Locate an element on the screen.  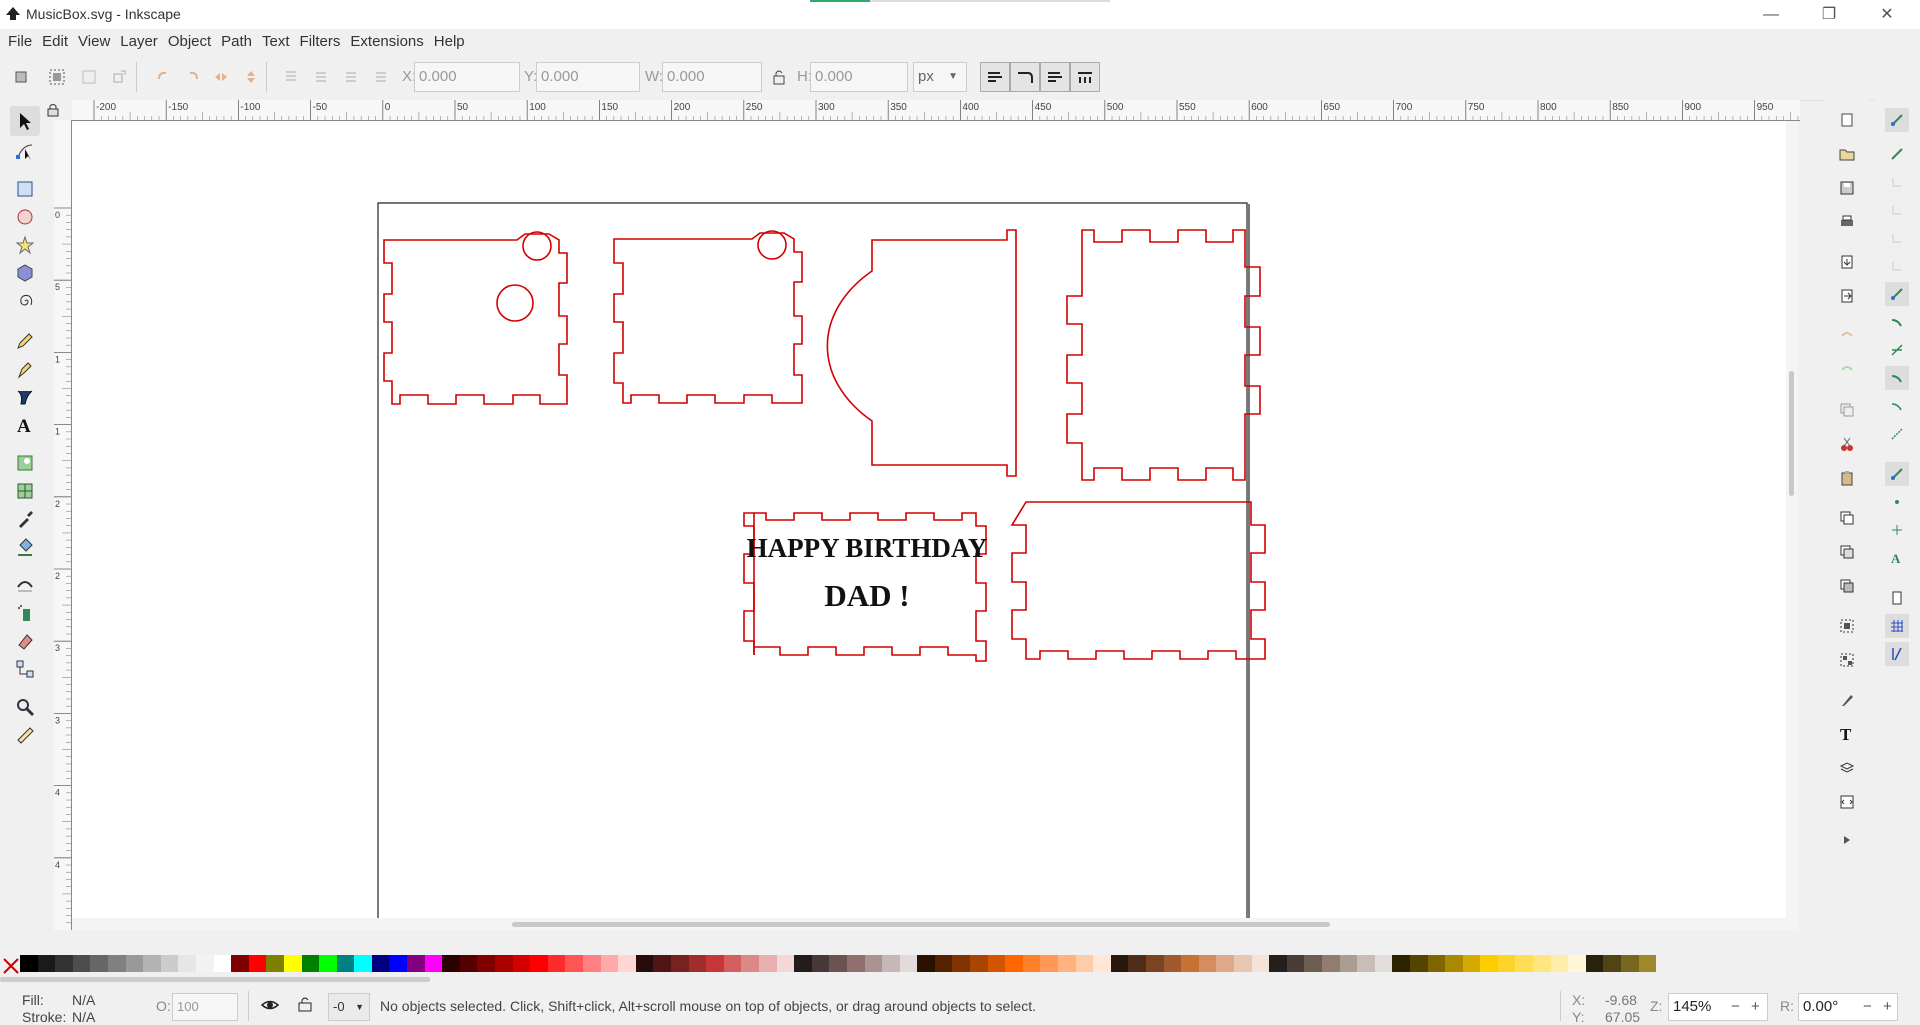
x-field: 0.000 is located at coordinates (467, 77).